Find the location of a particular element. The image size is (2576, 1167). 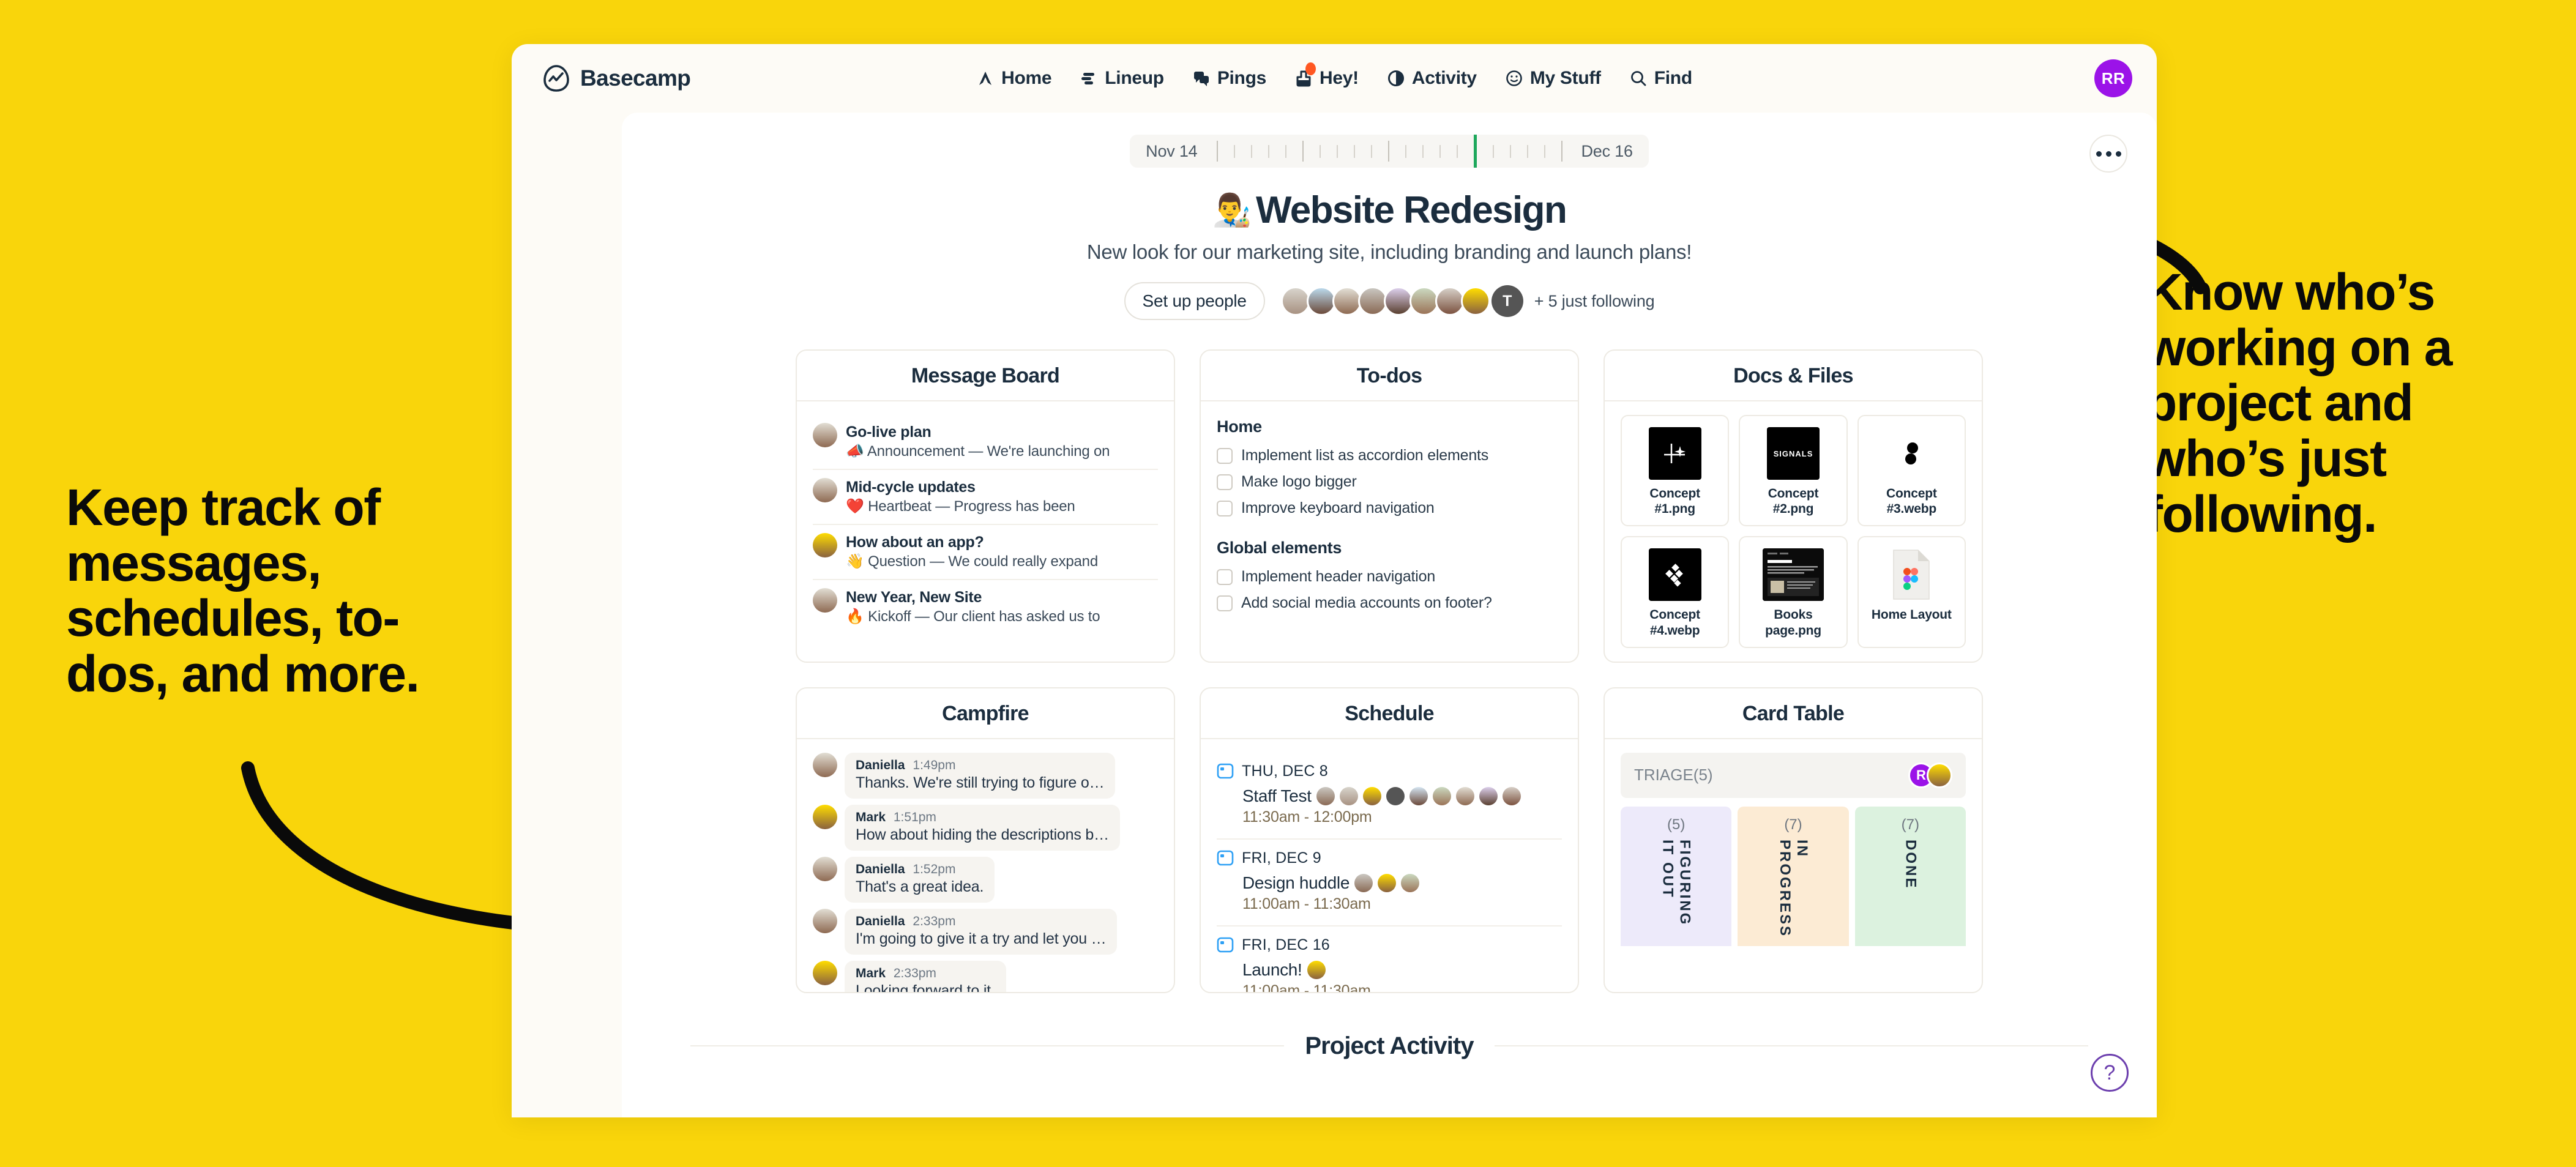

file-tile: Concept #4.webp is located at coordinates (1676, 592).